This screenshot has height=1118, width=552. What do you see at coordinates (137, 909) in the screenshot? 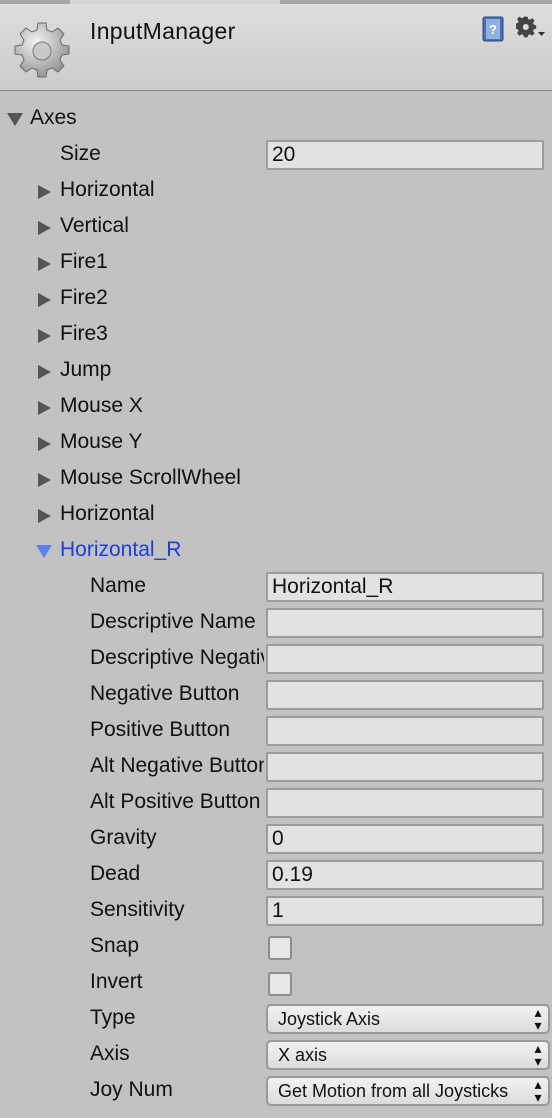
I see `sensitivity-label: Sensitivity` at bounding box center [137, 909].